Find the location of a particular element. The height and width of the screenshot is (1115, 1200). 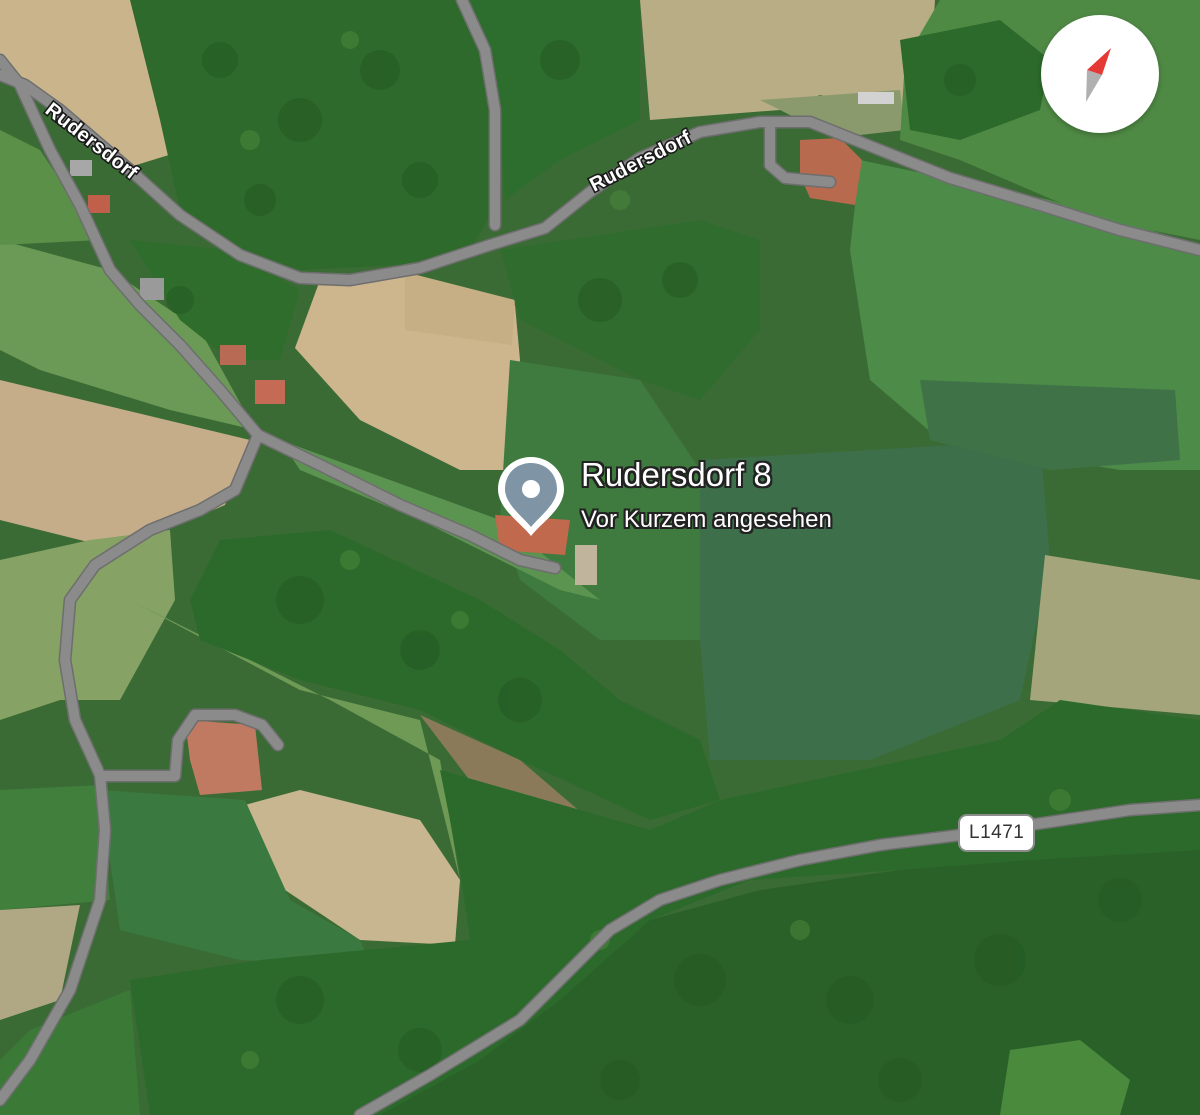

place-title: Rudersdorf 8 is located at coordinates (676, 475).